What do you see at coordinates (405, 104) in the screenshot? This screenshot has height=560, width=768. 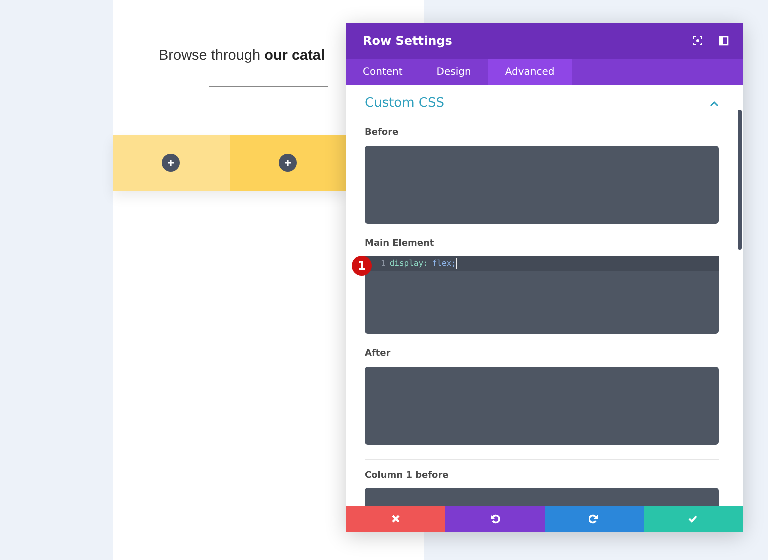 I see `section-title: Custom CSS` at bounding box center [405, 104].